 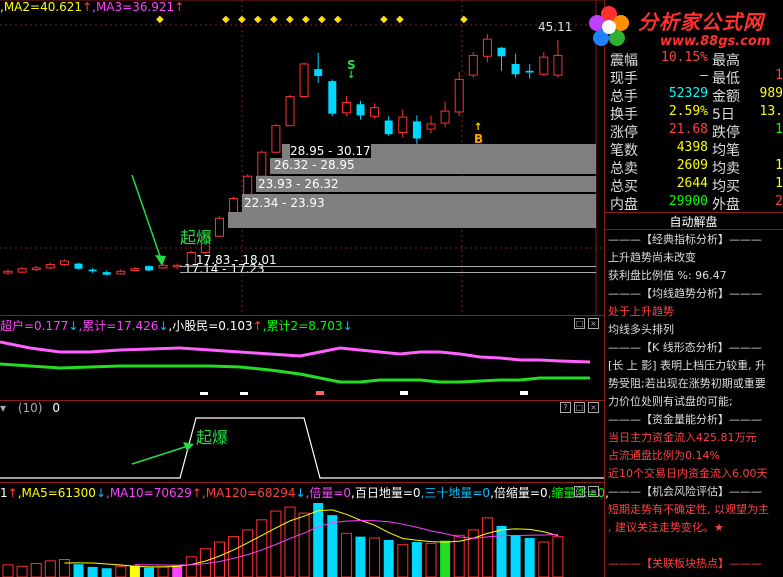 What do you see at coordinates (555, 27) in the screenshot?
I see `price-tick-label: 45.11` at bounding box center [555, 27].